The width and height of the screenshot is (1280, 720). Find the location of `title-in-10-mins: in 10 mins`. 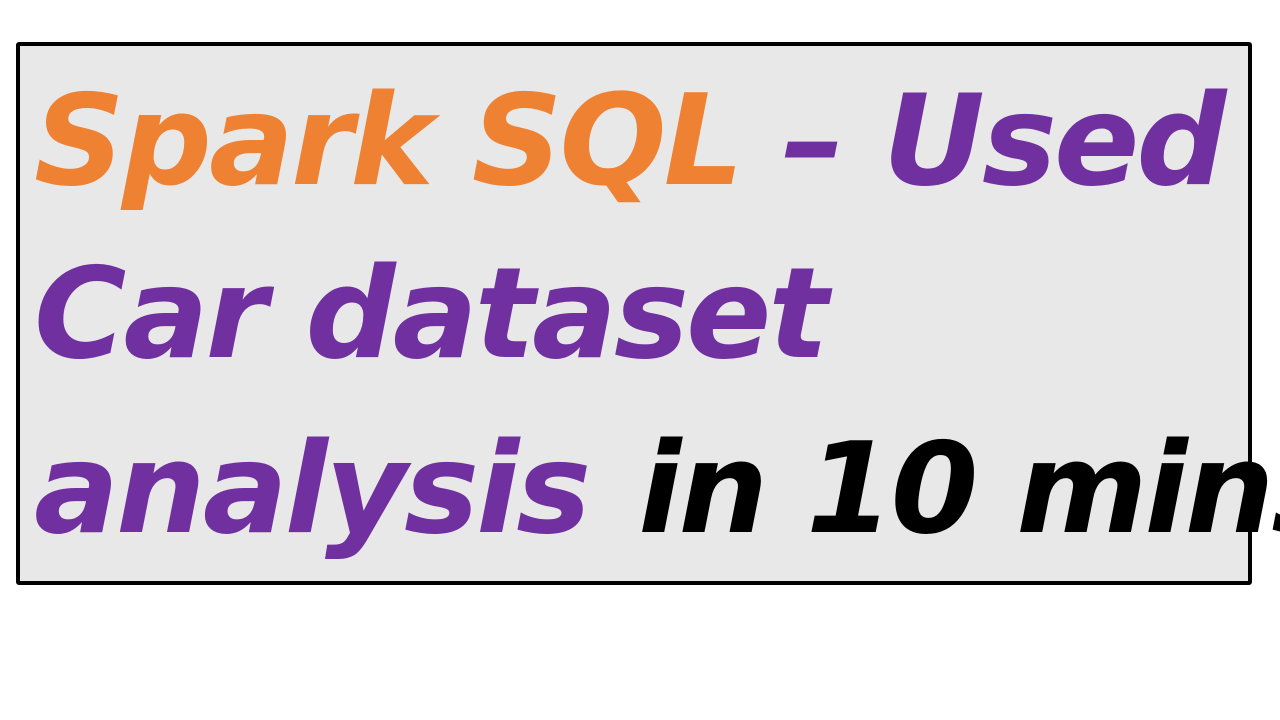

title-in-10-mins: in 10 mins is located at coordinates (959, 488).